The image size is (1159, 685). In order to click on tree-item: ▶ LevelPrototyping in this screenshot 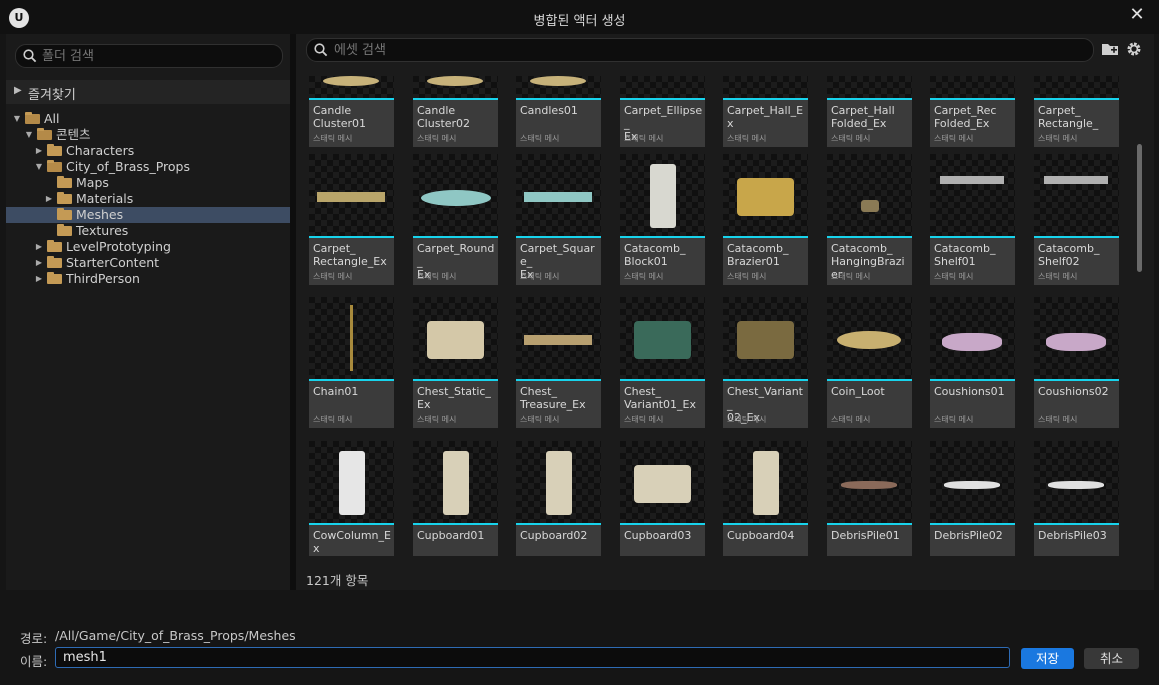, I will do `click(148, 247)`.